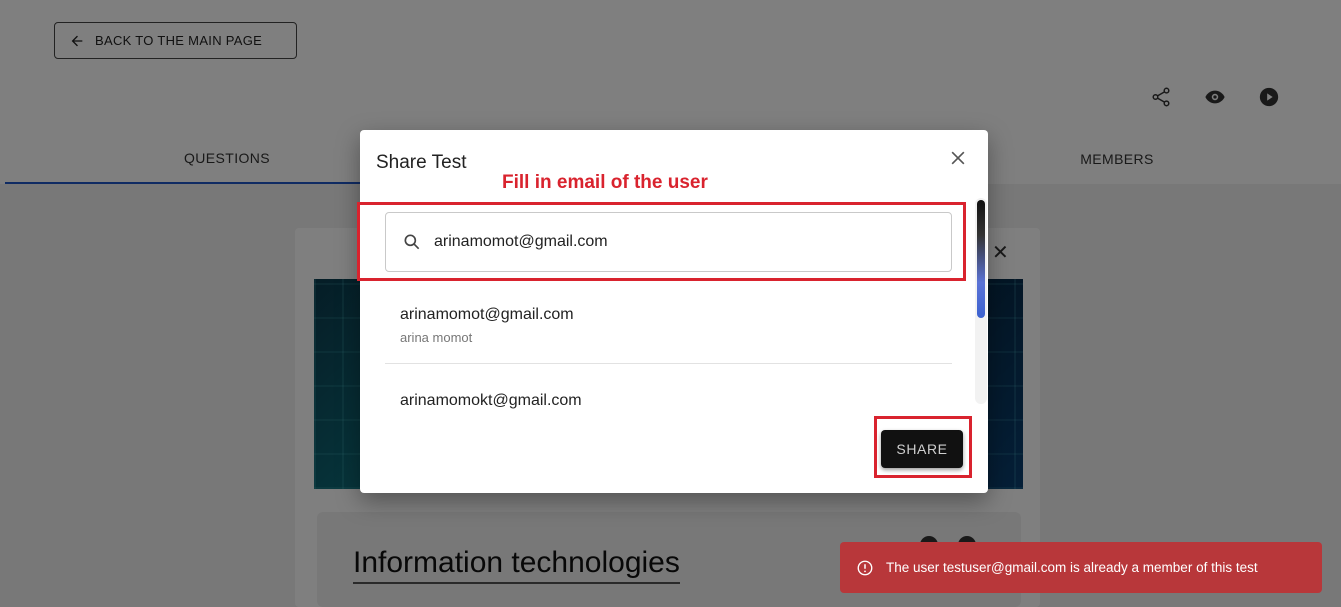 This screenshot has width=1341, height=607. I want to click on scrollbar-thumb, so click(981, 259).